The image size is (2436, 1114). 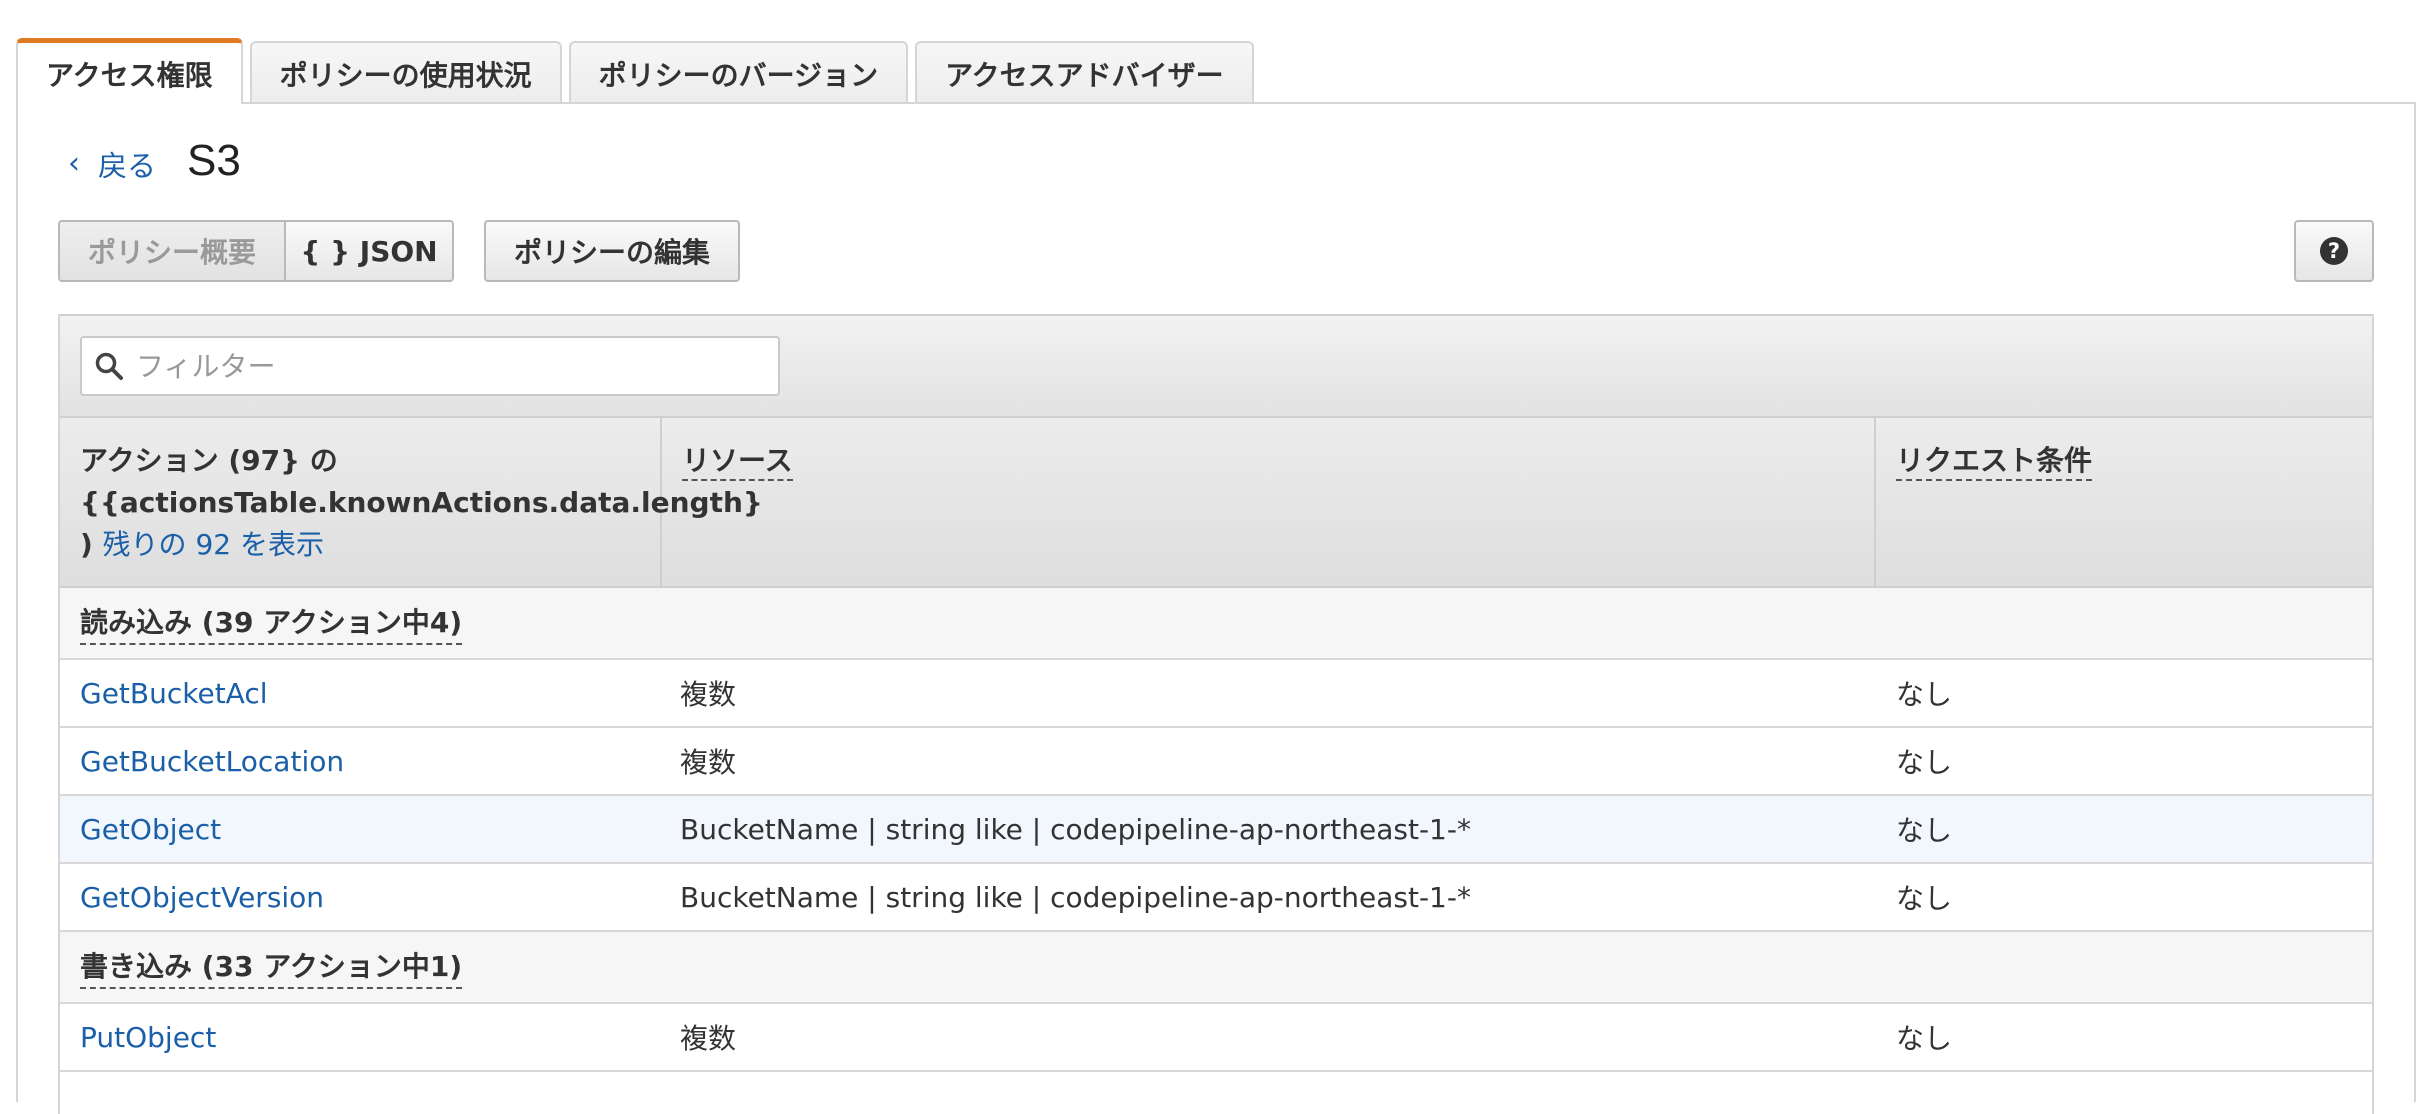 What do you see at coordinates (1216, 624) in the screenshot?
I see `group-row-read: 読み込み (39 アクション中4)` at bounding box center [1216, 624].